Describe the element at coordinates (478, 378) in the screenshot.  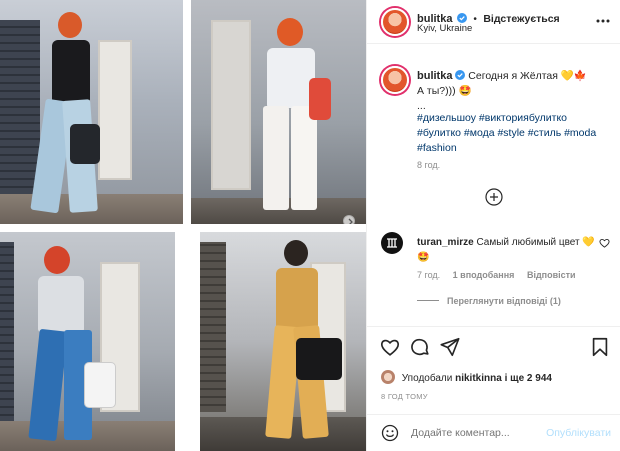
I see `liker-username: nikitkinna` at that location.